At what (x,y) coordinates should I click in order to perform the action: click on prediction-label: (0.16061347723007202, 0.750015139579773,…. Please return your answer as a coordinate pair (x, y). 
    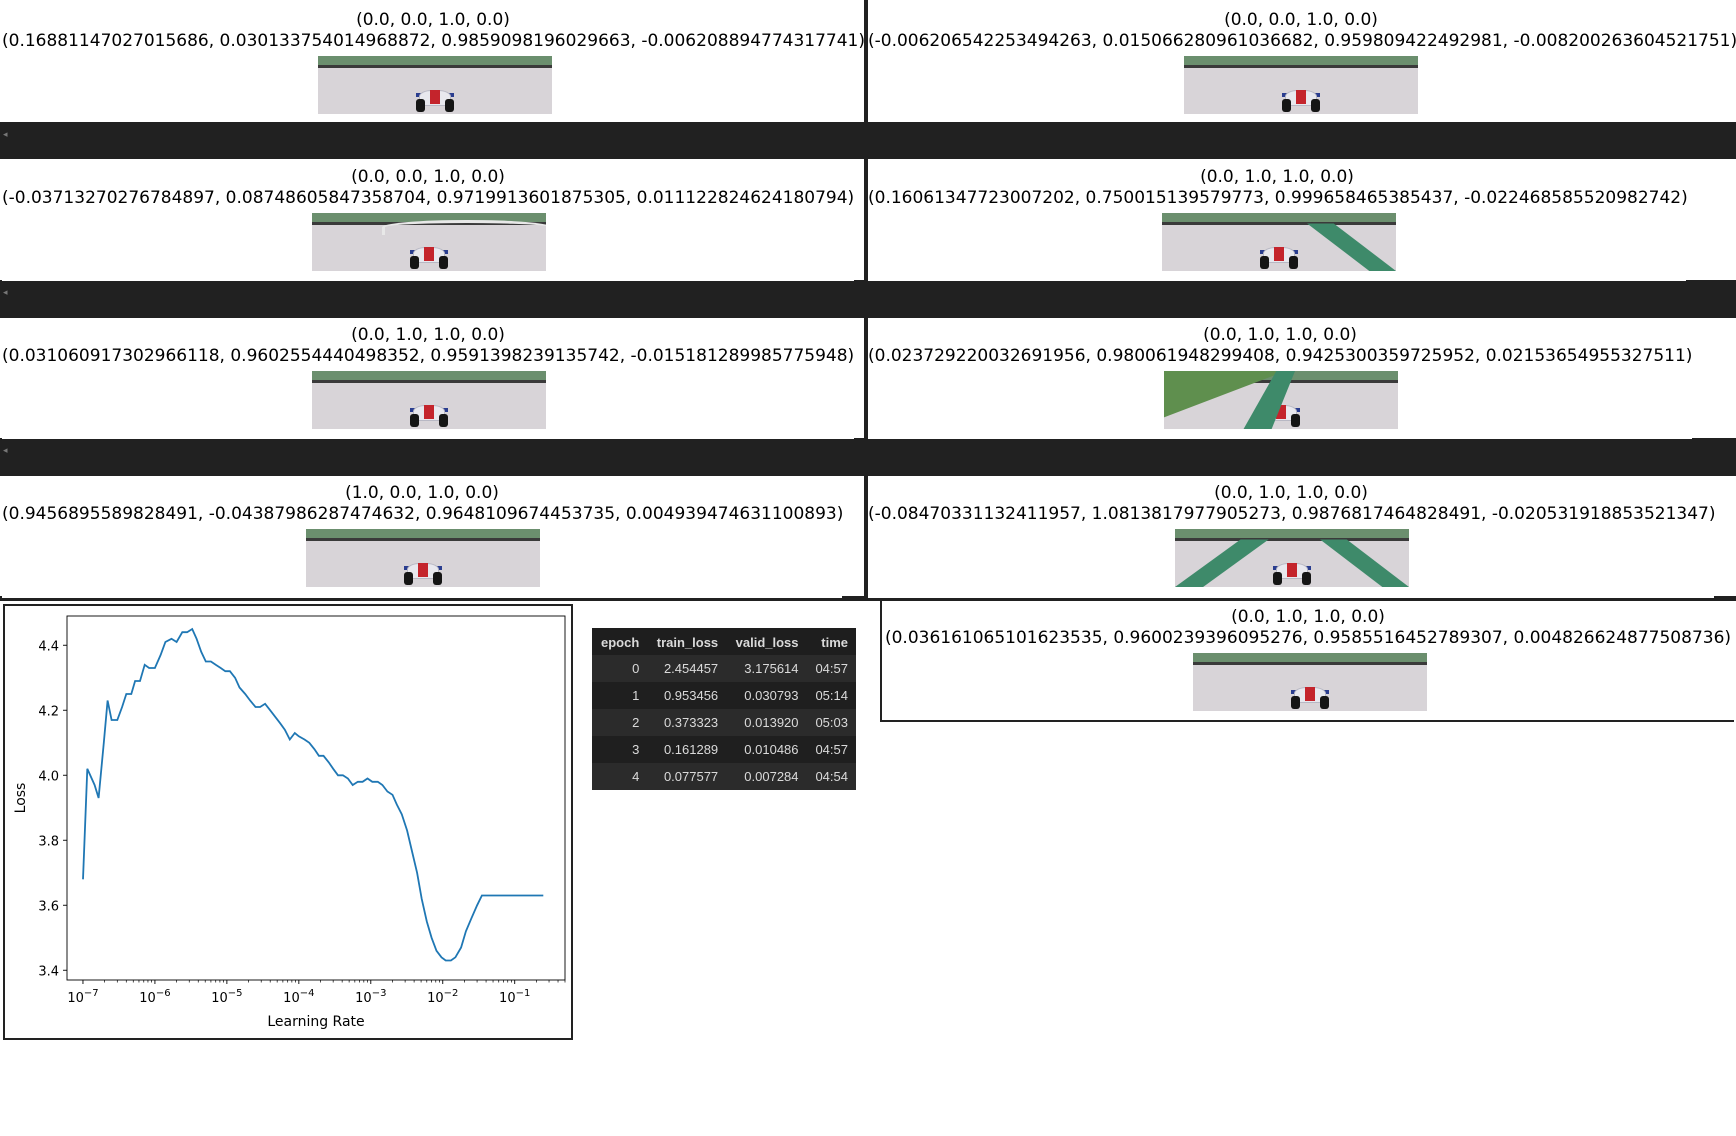
    Looking at the image, I should click on (1278, 198).